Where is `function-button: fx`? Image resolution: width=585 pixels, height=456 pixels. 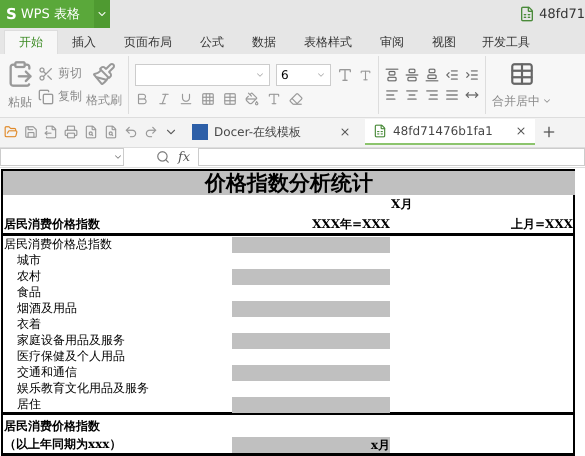 function-button: fx is located at coordinates (184, 157).